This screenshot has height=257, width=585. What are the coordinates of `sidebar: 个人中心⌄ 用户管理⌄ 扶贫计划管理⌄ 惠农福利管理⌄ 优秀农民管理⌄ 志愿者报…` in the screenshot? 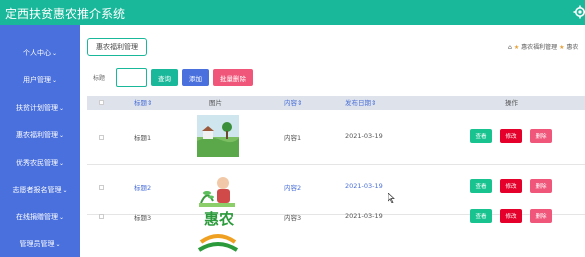 It's located at (40, 141).